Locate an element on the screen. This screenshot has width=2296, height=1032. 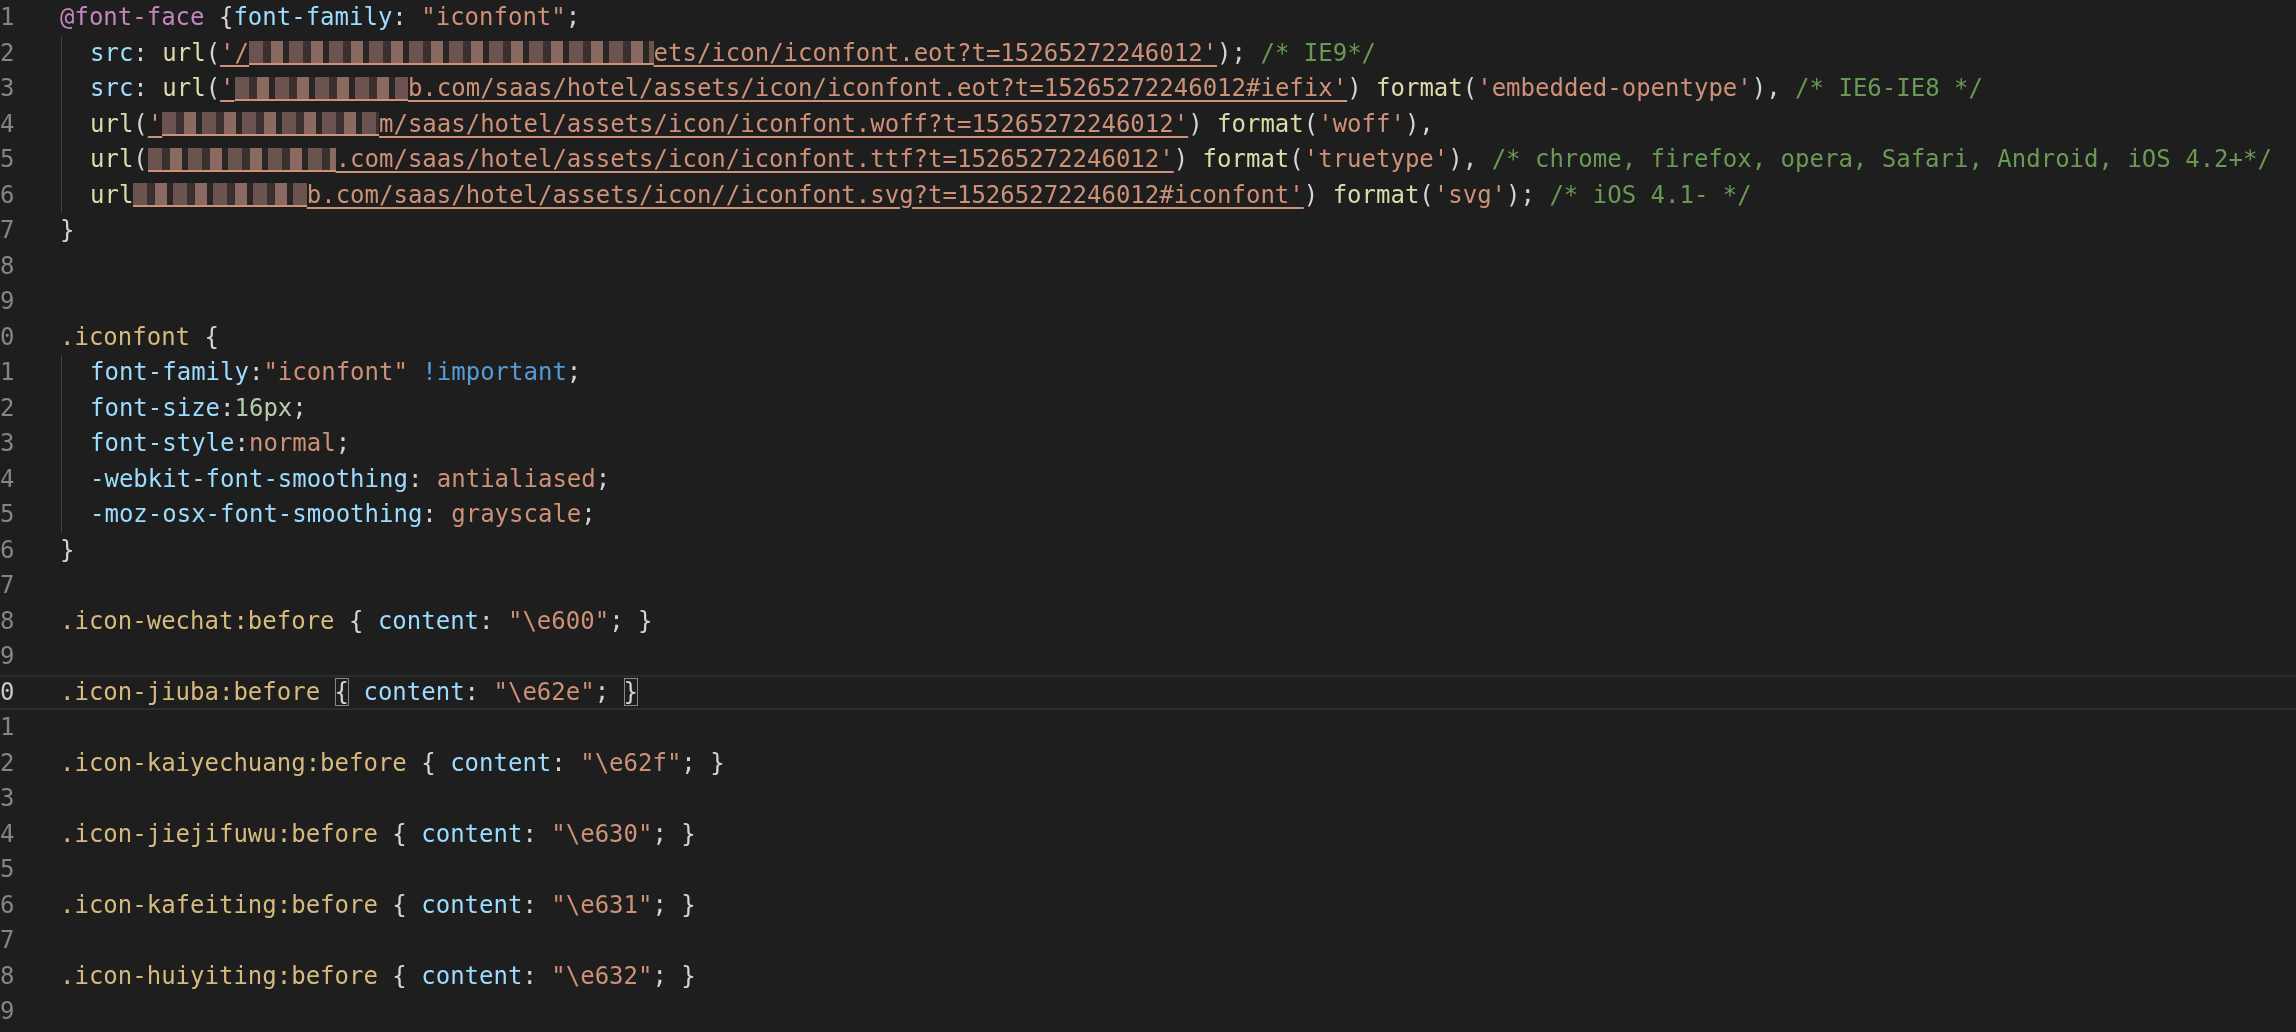
code-text: font-family:"iconfont" !important; is located at coordinates (336, 372).